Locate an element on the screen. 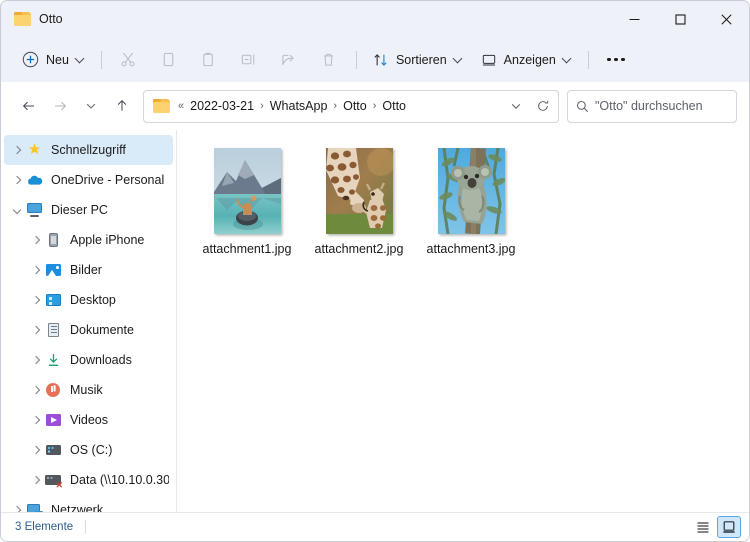 The width and height of the screenshot is (750, 542). sidebar-item-label: Musik is located at coordinates (86, 390).